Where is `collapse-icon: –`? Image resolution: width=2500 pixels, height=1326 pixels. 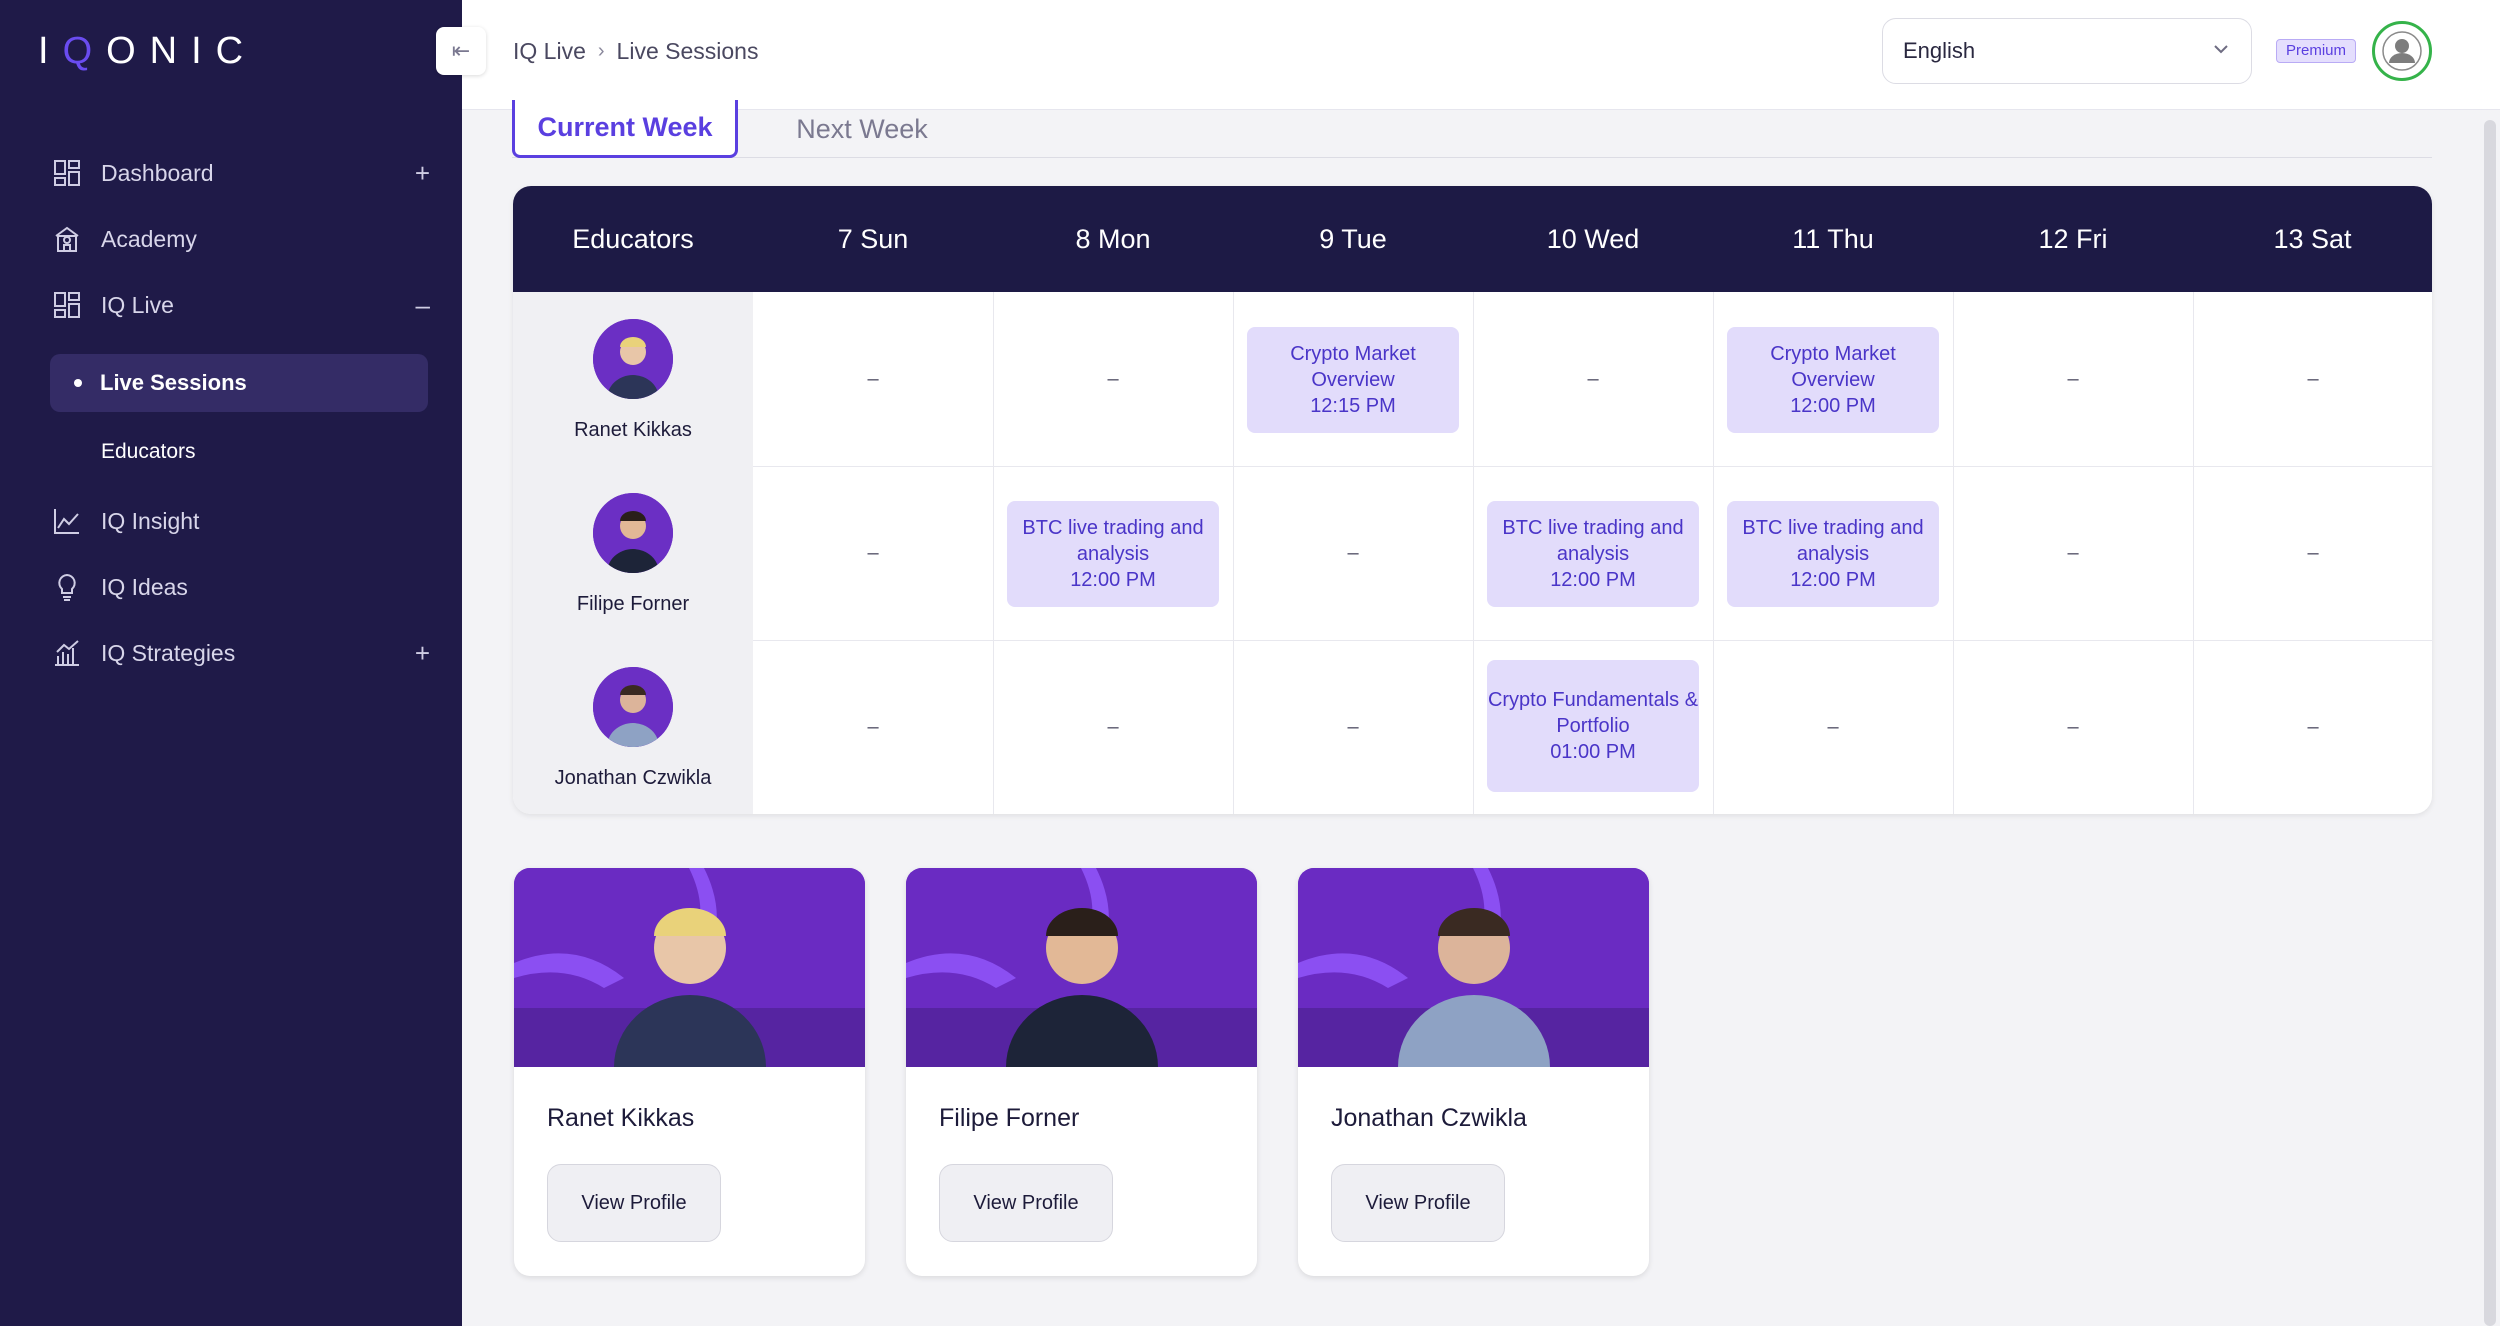 collapse-icon: – is located at coordinates (423, 305).